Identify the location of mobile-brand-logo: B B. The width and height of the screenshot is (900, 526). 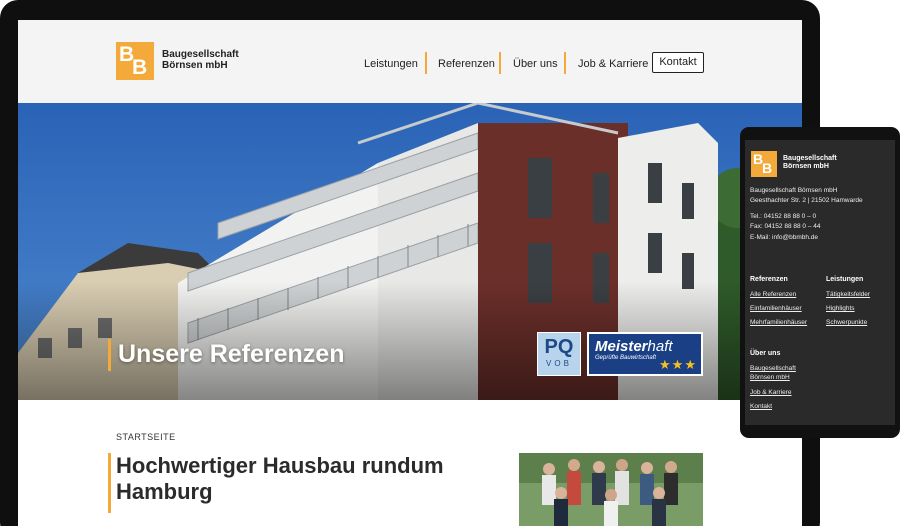
(764, 164).